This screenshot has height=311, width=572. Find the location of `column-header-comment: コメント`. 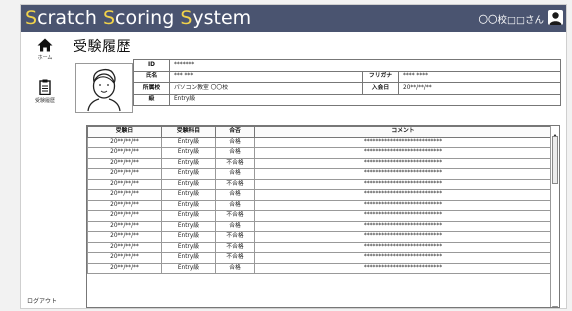

column-header-comment: コメント is located at coordinates (403, 132).